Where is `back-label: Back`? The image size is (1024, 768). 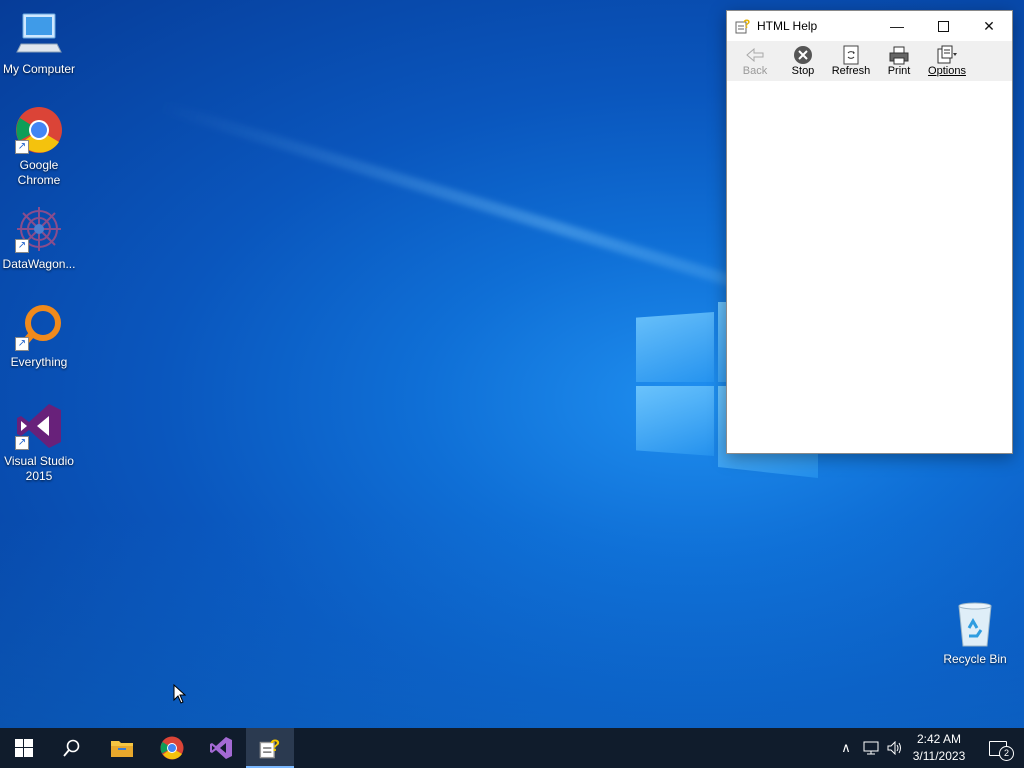 back-label: Back is located at coordinates (755, 71).